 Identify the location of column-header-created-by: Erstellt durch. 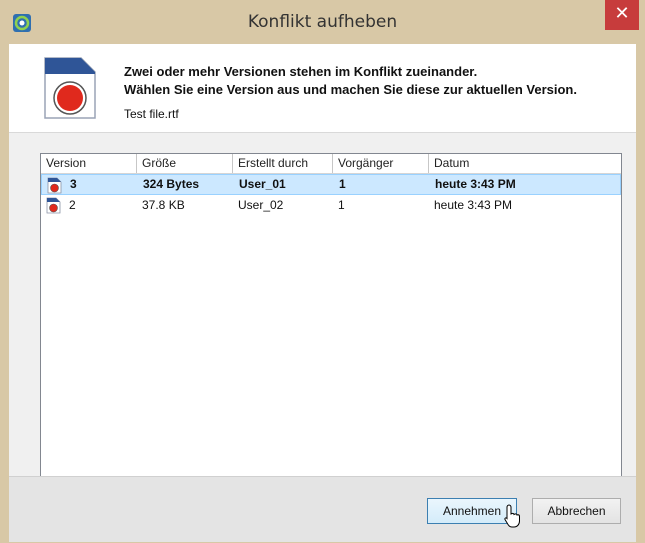
(283, 163).